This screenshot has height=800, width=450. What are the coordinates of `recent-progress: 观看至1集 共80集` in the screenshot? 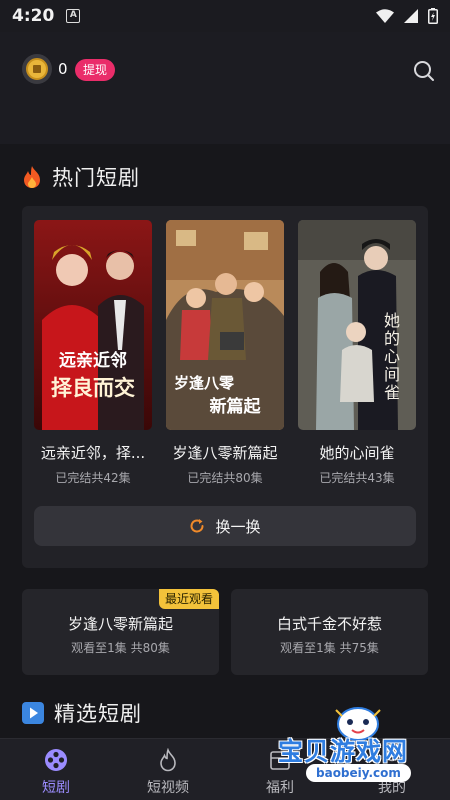 It's located at (120, 648).